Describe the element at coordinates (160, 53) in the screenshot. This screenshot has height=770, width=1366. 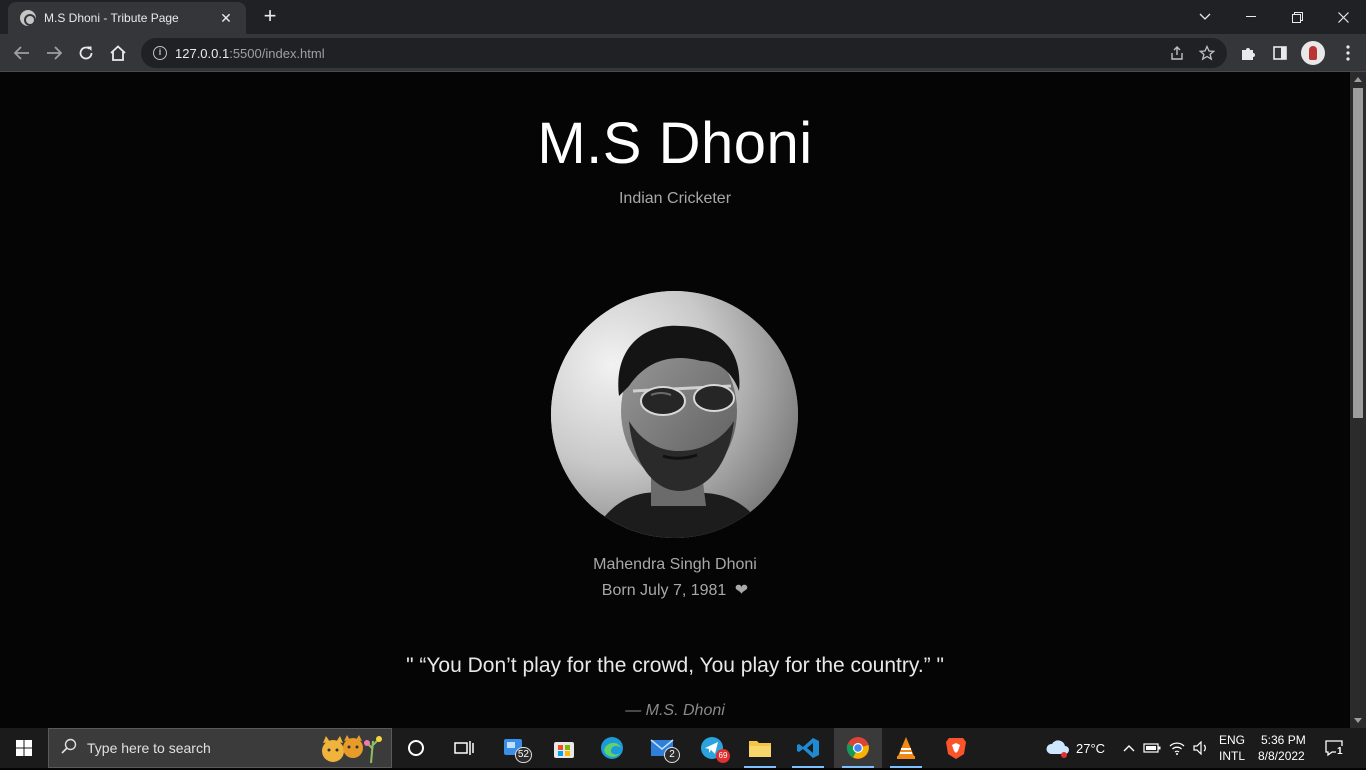
I see `site-info-icon: i` at that location.